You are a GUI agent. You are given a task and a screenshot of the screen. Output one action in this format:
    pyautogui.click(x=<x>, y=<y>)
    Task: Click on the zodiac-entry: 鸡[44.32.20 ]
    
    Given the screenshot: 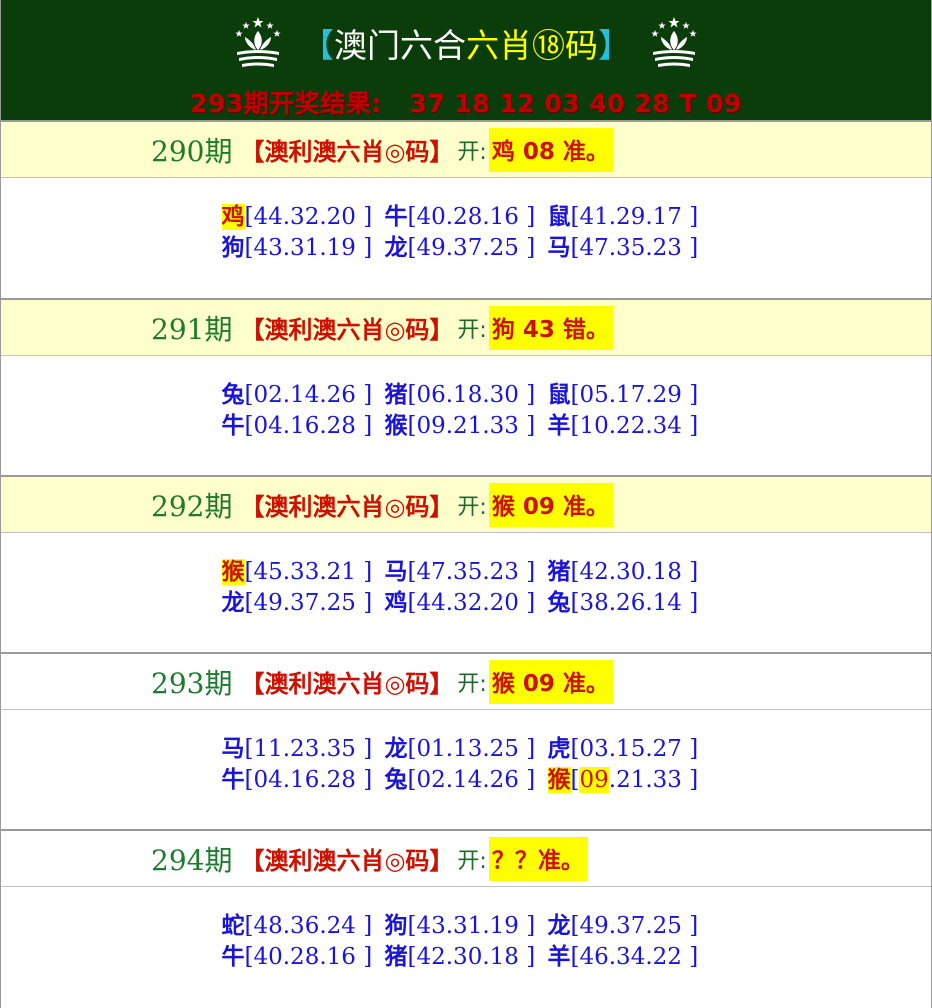 What is the action you would take?
    pyautogui.click(x=466, y=603)
    